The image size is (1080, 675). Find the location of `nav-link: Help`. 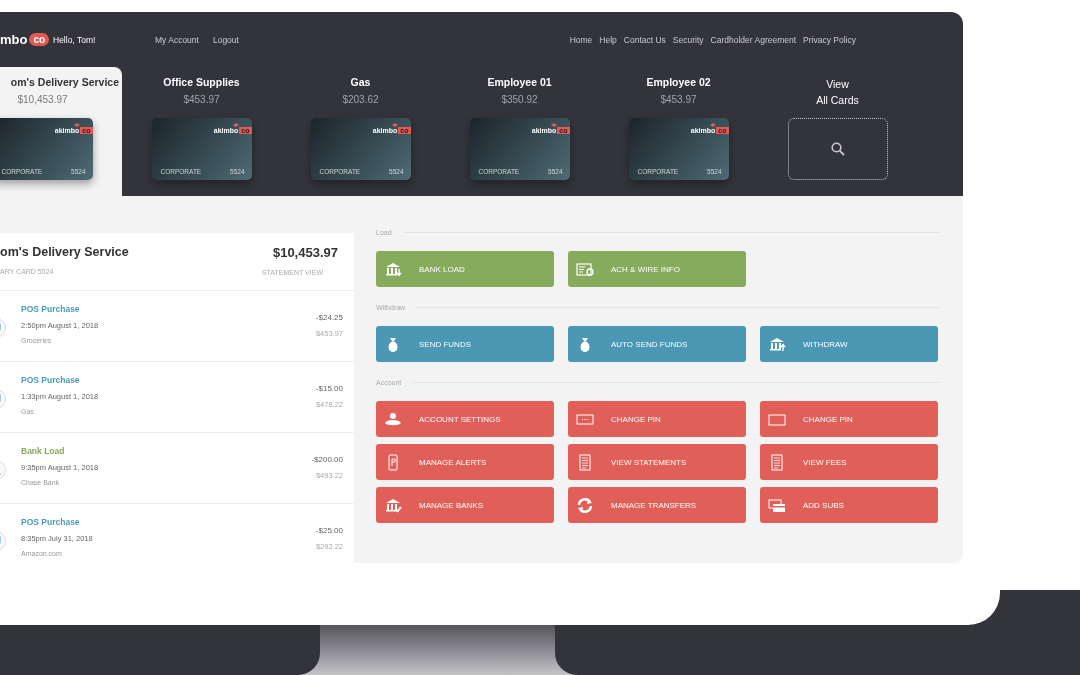

nav-link: Help is located at coordinates (608, 39).